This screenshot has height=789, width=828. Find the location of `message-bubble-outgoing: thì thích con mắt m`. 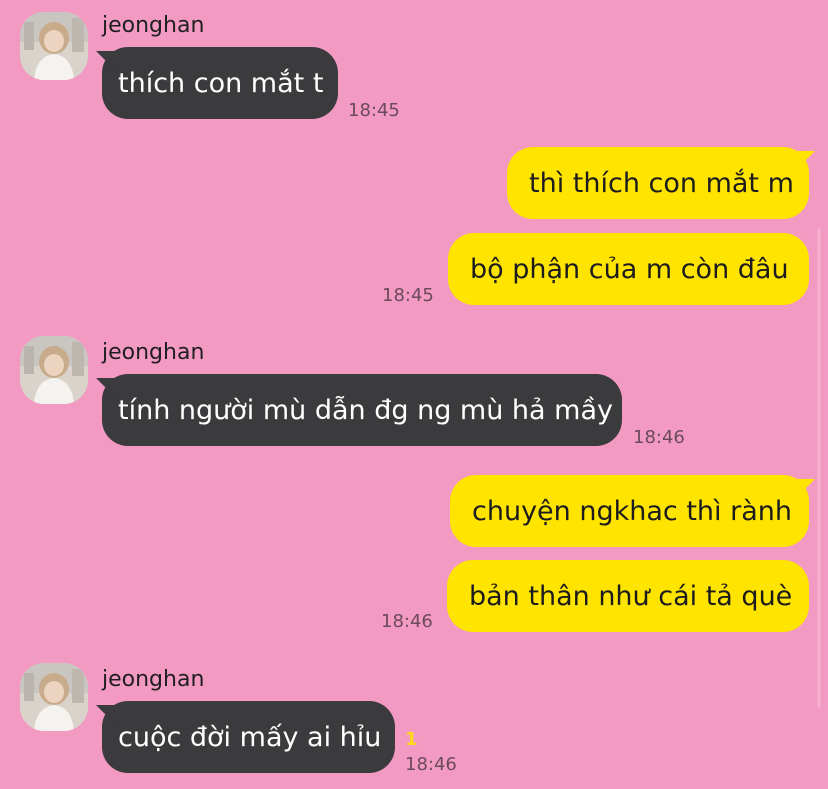

message-bubble-outgoing: thì thích con mắt m is located at coordinates (658, 183).